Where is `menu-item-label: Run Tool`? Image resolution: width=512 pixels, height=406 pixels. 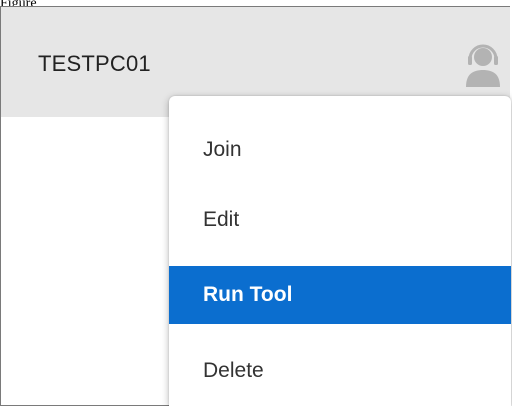 menu-item-label: Run Tool is located at coordinates (248, 294).